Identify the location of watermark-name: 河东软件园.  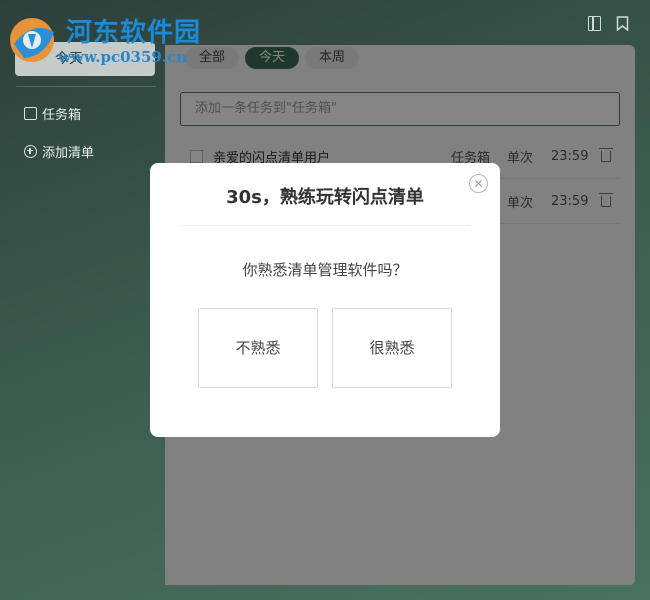
(134, 33).